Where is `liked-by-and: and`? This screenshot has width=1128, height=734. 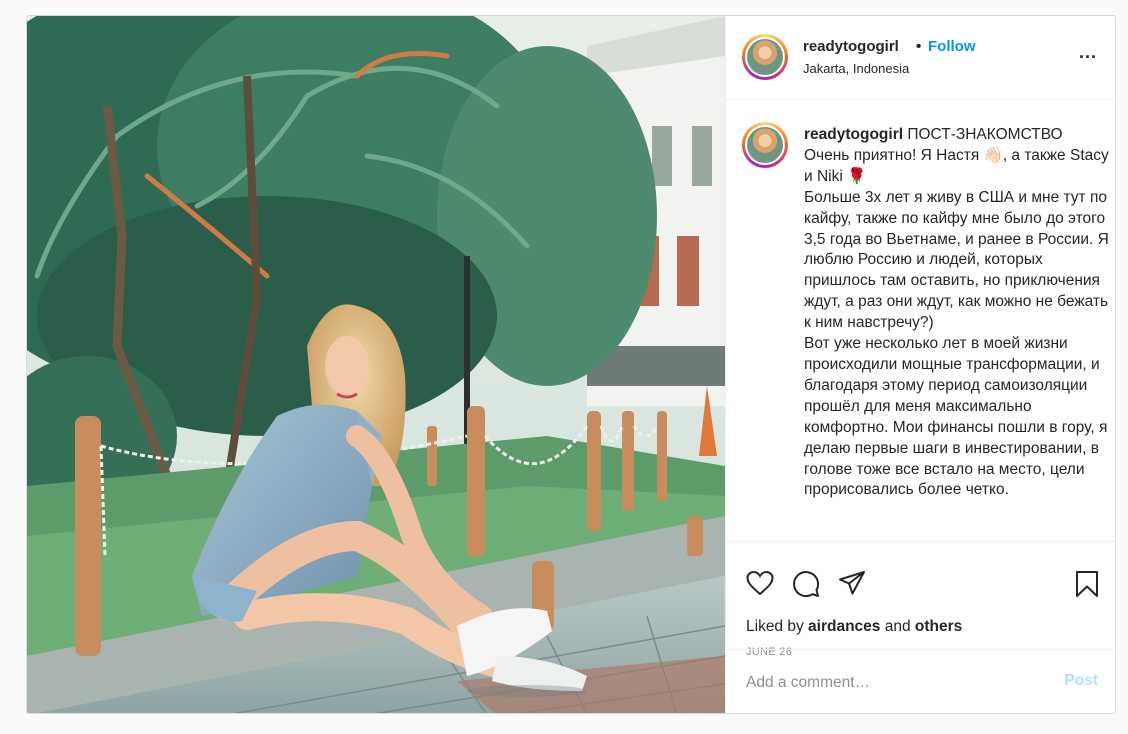
liked-by-and: and is located at coordinates (897, 626).